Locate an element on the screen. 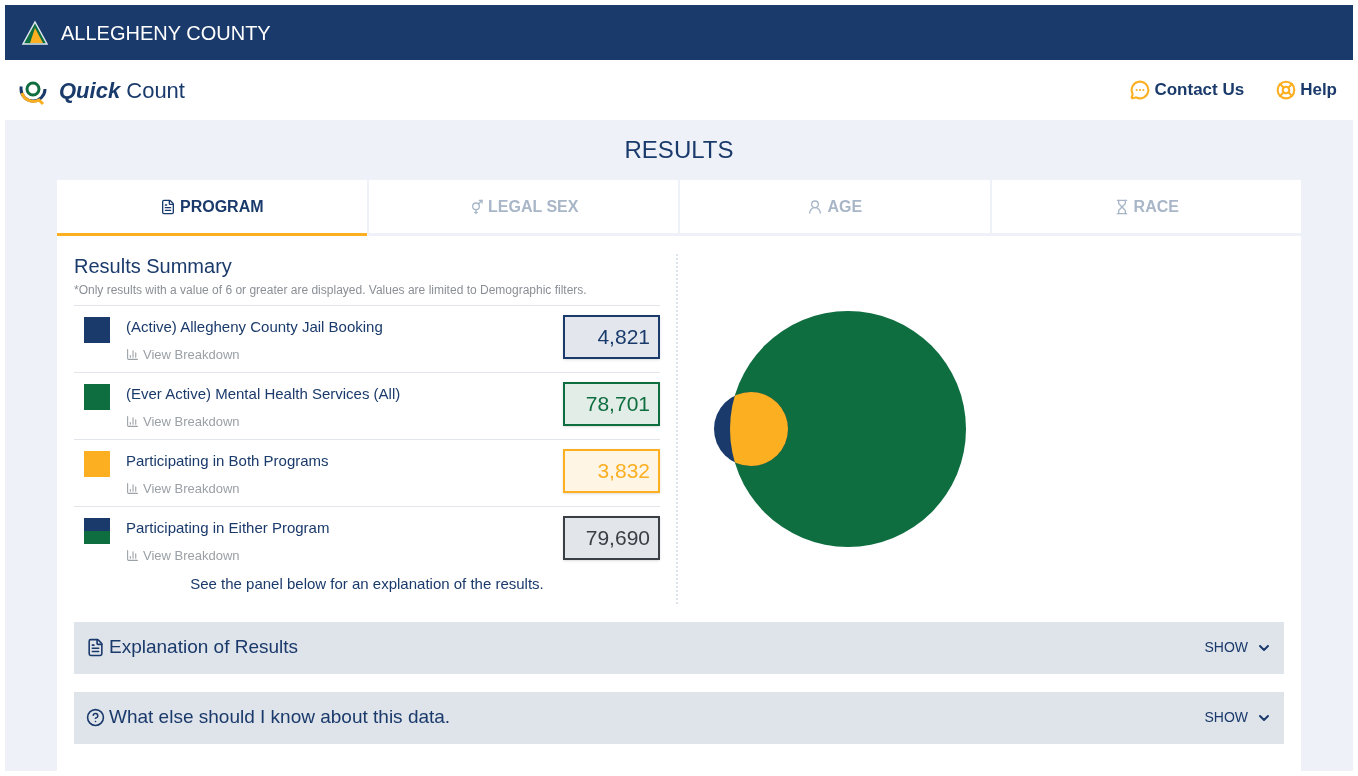 This screenshot has width=1358, height=776. accordion-header: What else should I know about this data. SHOW is located at coordinates (679, 717).